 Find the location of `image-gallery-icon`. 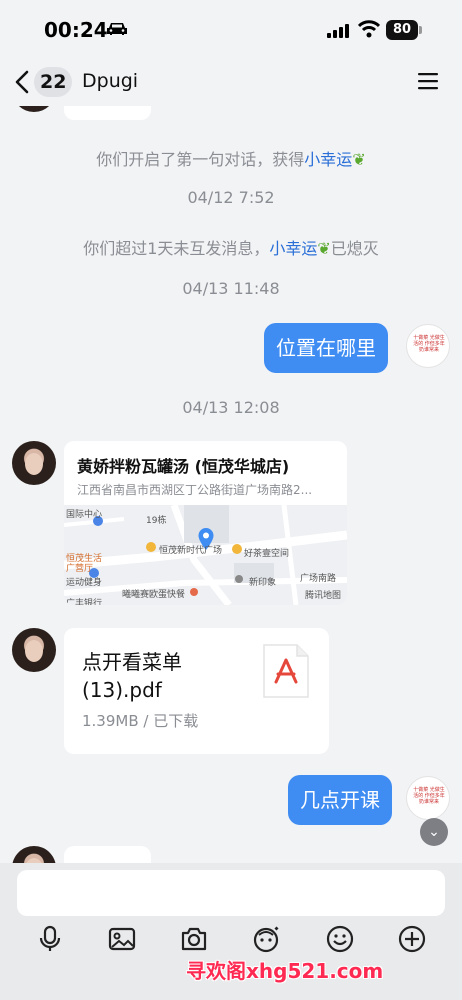

image-gallery-icon is located at coordinates (122, 939).